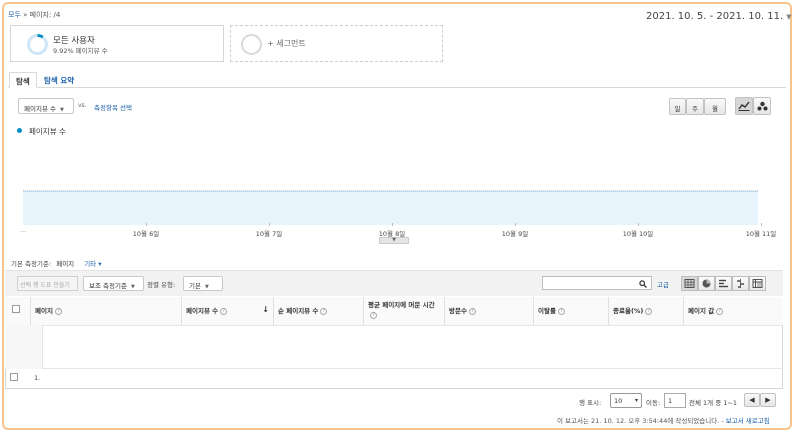  I want to click on secondary-dimension-label: 보조 측정기준, so click(108, 286).